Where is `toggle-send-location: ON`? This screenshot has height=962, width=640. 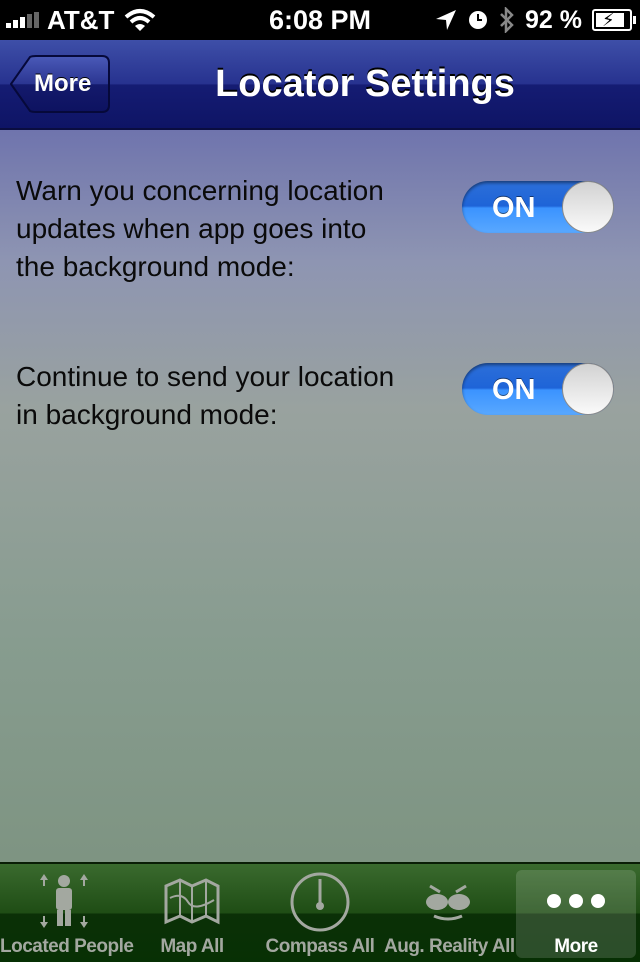
toggle-send-location: ON is located at coordinates (538, 389).